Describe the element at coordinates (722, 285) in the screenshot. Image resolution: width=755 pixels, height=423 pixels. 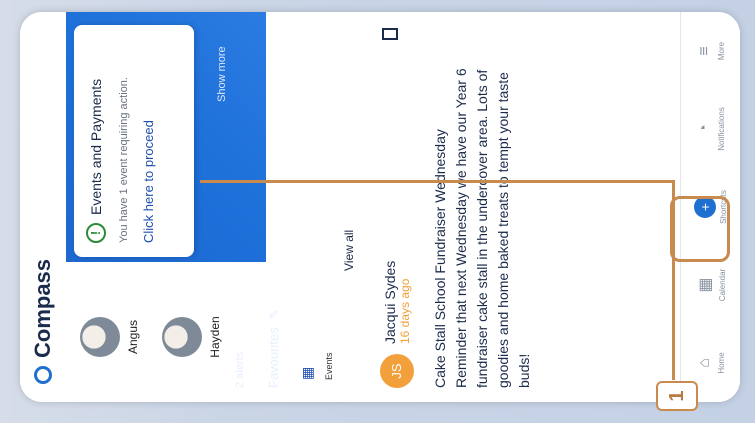
I see `nav-label: Calendar` at that location.